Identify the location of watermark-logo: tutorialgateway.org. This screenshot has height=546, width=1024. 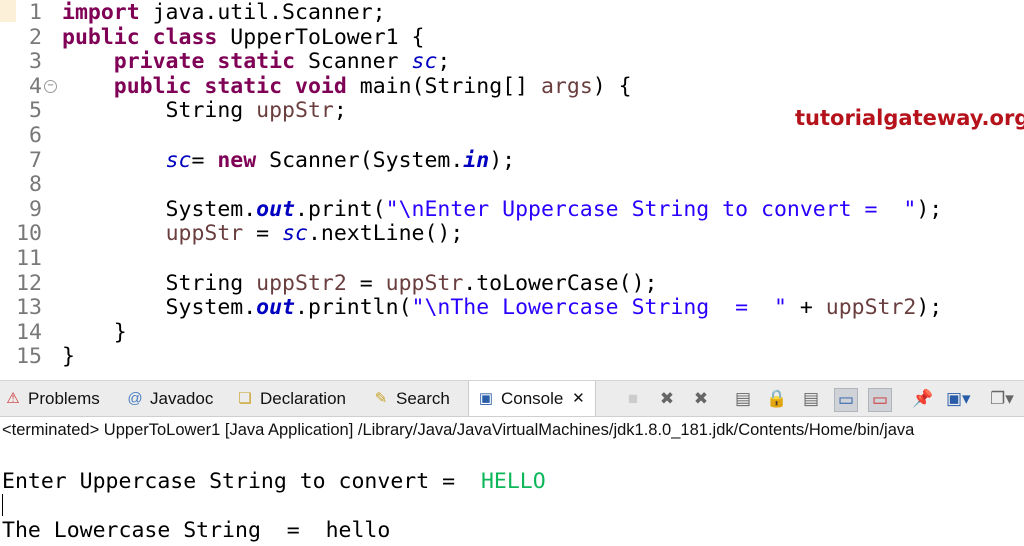
(909, 118).